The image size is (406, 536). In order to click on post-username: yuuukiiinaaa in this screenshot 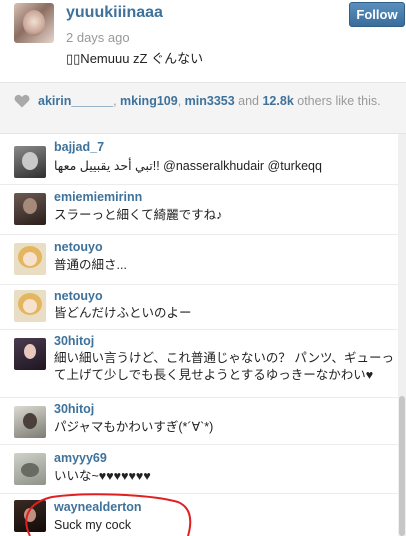, I will do `click(114, 13)`.